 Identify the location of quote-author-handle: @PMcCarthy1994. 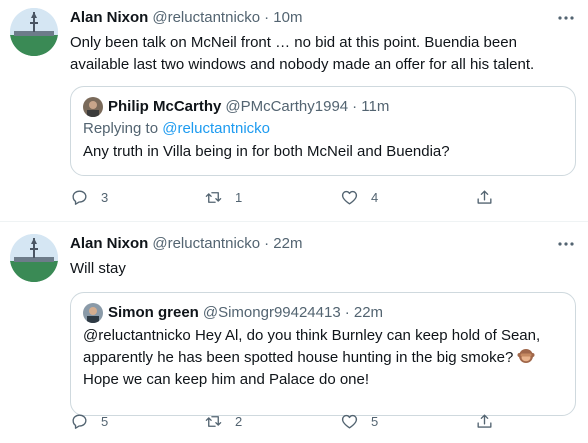
(287, 106).